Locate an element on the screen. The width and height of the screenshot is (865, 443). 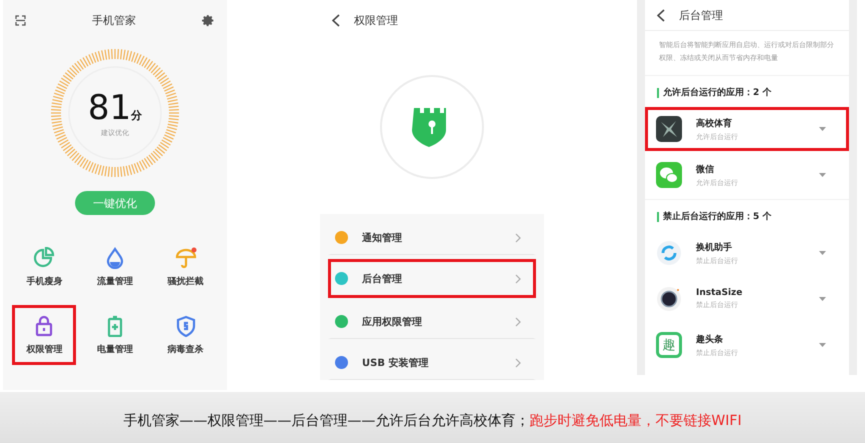
app-name: 趣头条 is located at coordinates (710, 339).